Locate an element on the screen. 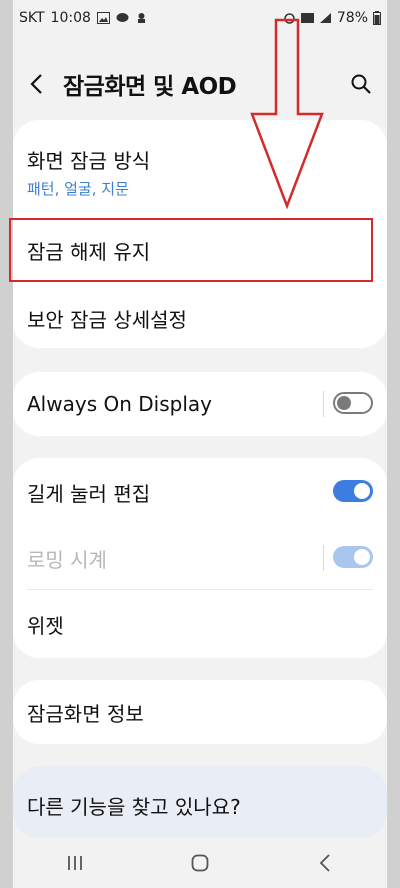  screen-lock-type-item: 화면 잠금 방식 패턴, 얼굴, 지문 is located at coordinates (200, 172).